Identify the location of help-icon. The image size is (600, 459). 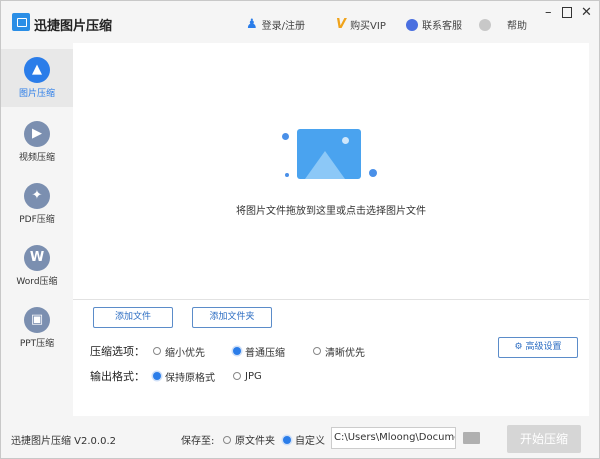
(485, 24).